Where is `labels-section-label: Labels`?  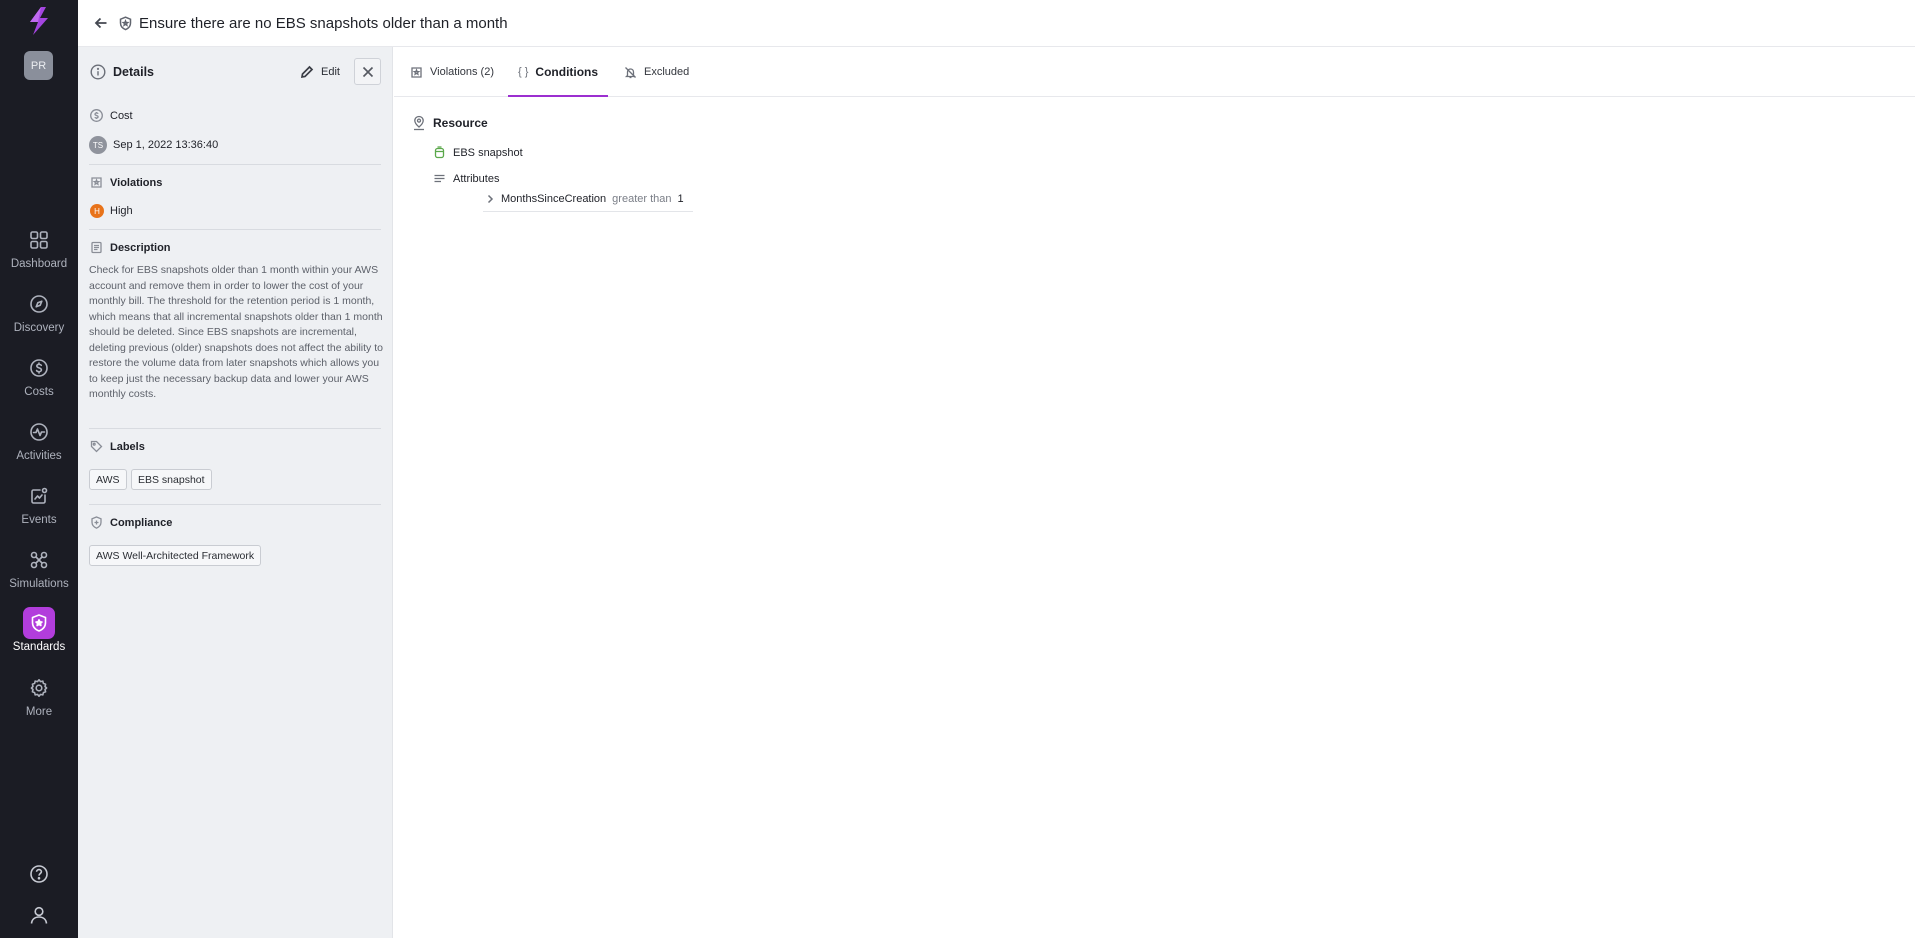
labels-section-label: Labels is located at coordinates (117, 446).